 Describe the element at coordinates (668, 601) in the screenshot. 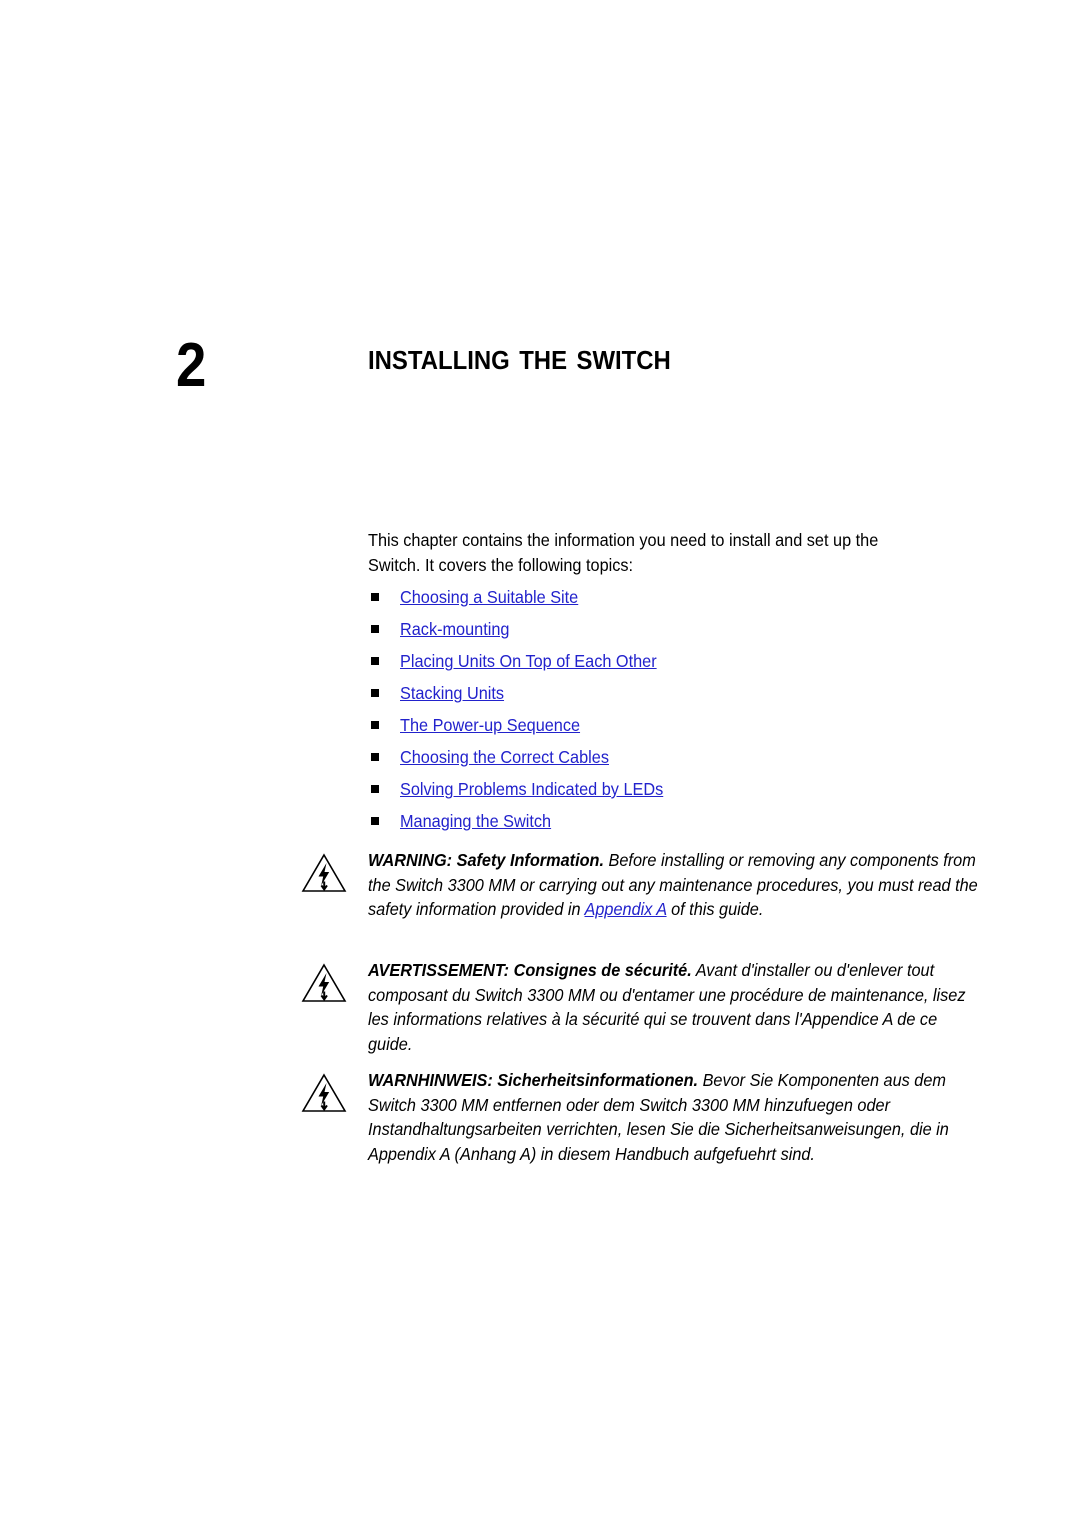

I see `list-item: Choosing a Suitable Site` at that location.